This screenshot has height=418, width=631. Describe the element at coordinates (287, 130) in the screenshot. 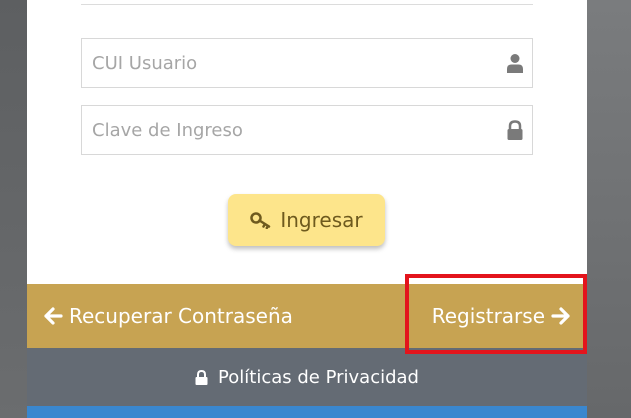

I see `password-input` at that location.